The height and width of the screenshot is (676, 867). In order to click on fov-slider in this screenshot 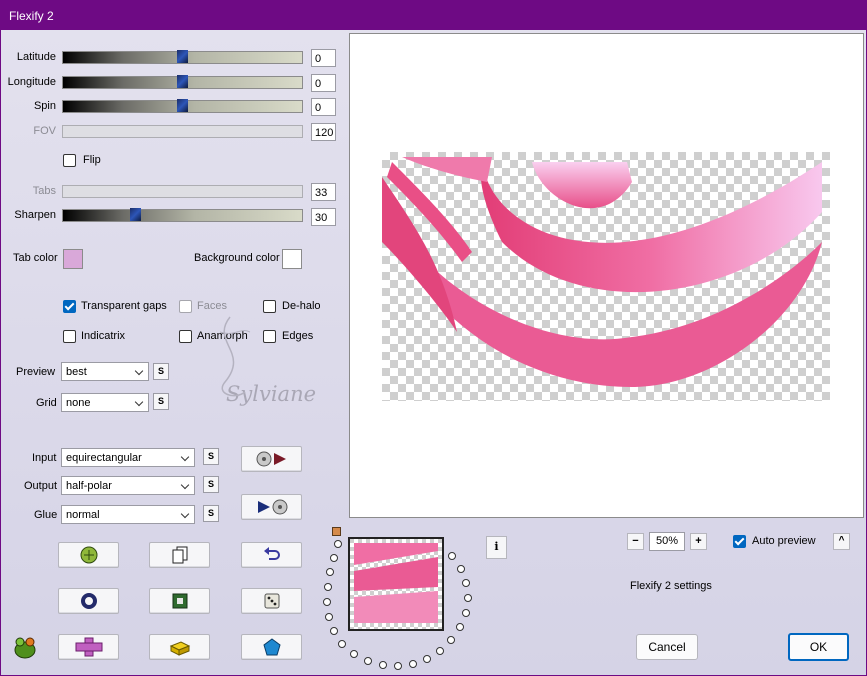, I will do `click(182, 131)`.